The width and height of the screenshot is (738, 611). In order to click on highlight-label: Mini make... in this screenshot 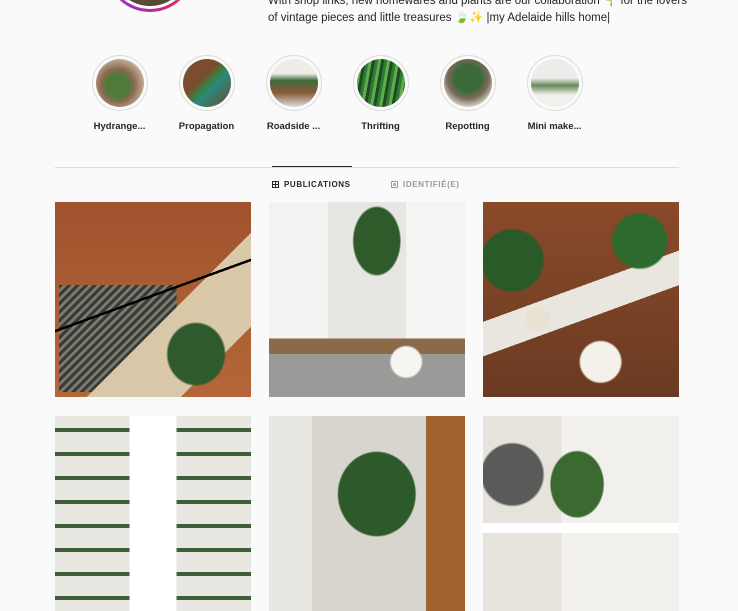, I will do `click(554, 126)`.